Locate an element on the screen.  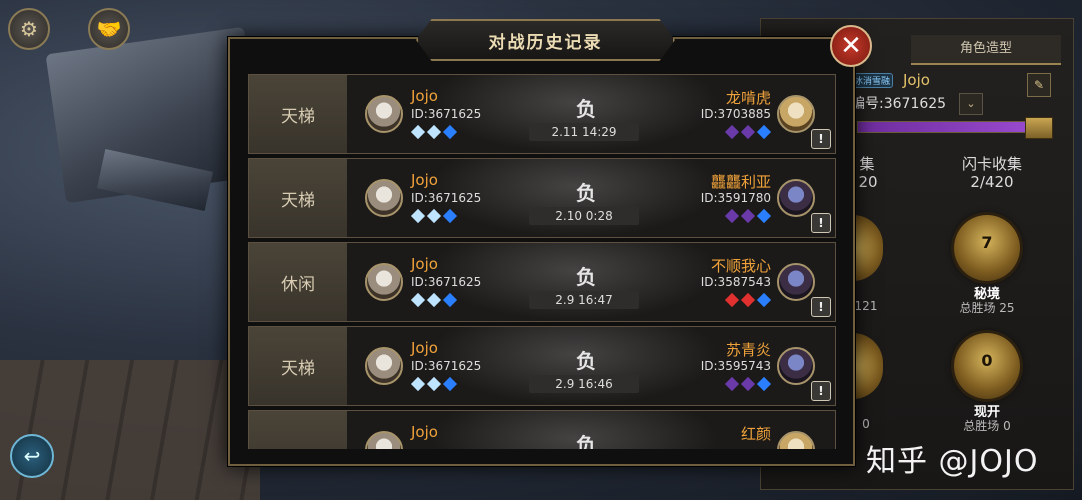
back-button: ↩ is located at coordinates (32, 456).